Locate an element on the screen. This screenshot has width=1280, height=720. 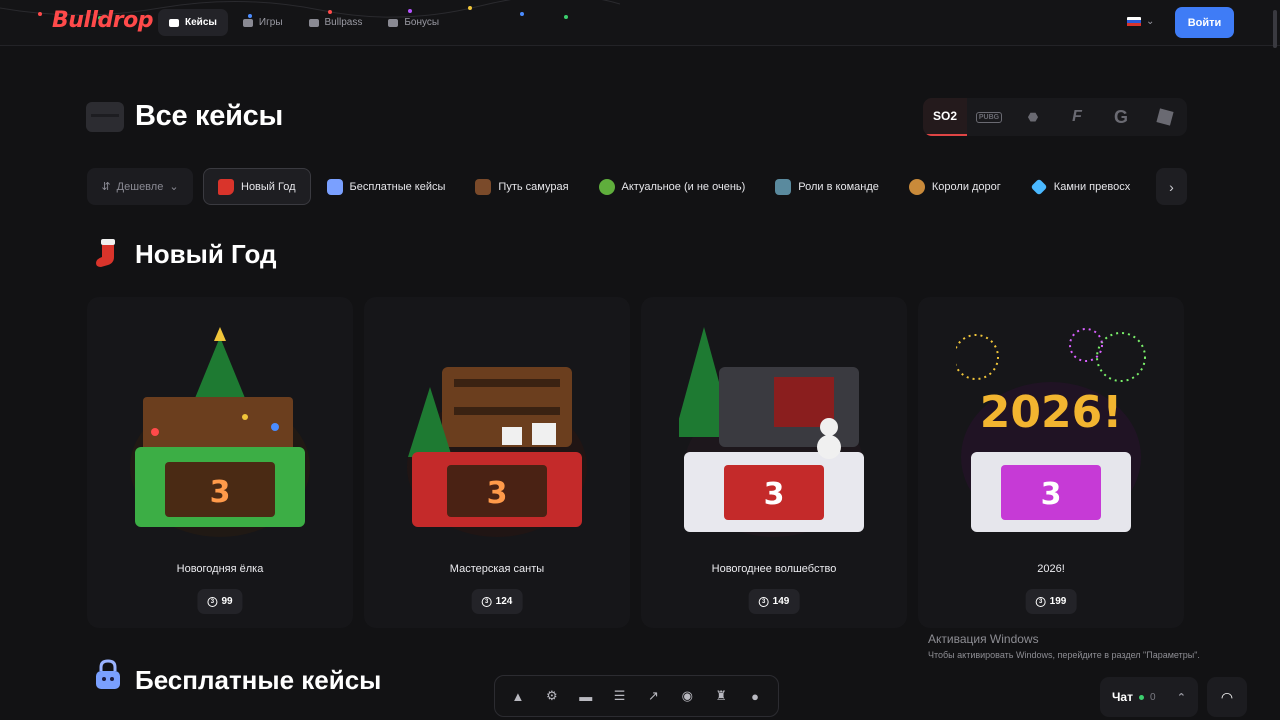
case-name: 2026! is located at coordinates (1051, 569).